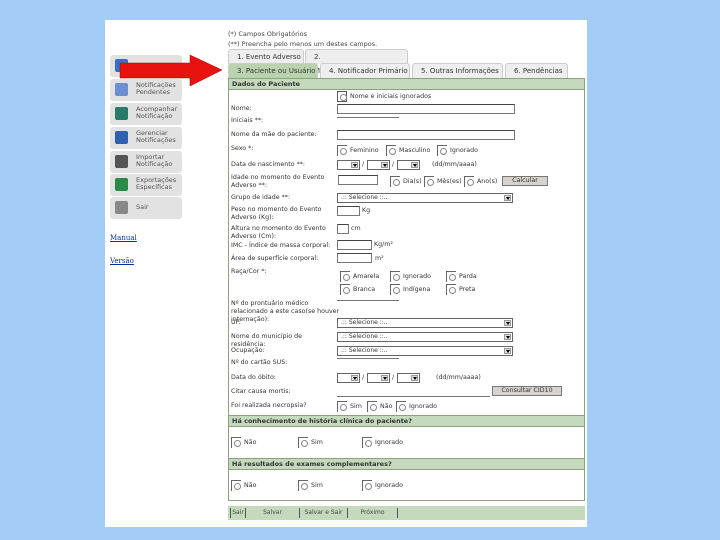 The height and width of the screenshot is (540, 720). I want to click on proximo-button: Próximo, so click(373, 513).